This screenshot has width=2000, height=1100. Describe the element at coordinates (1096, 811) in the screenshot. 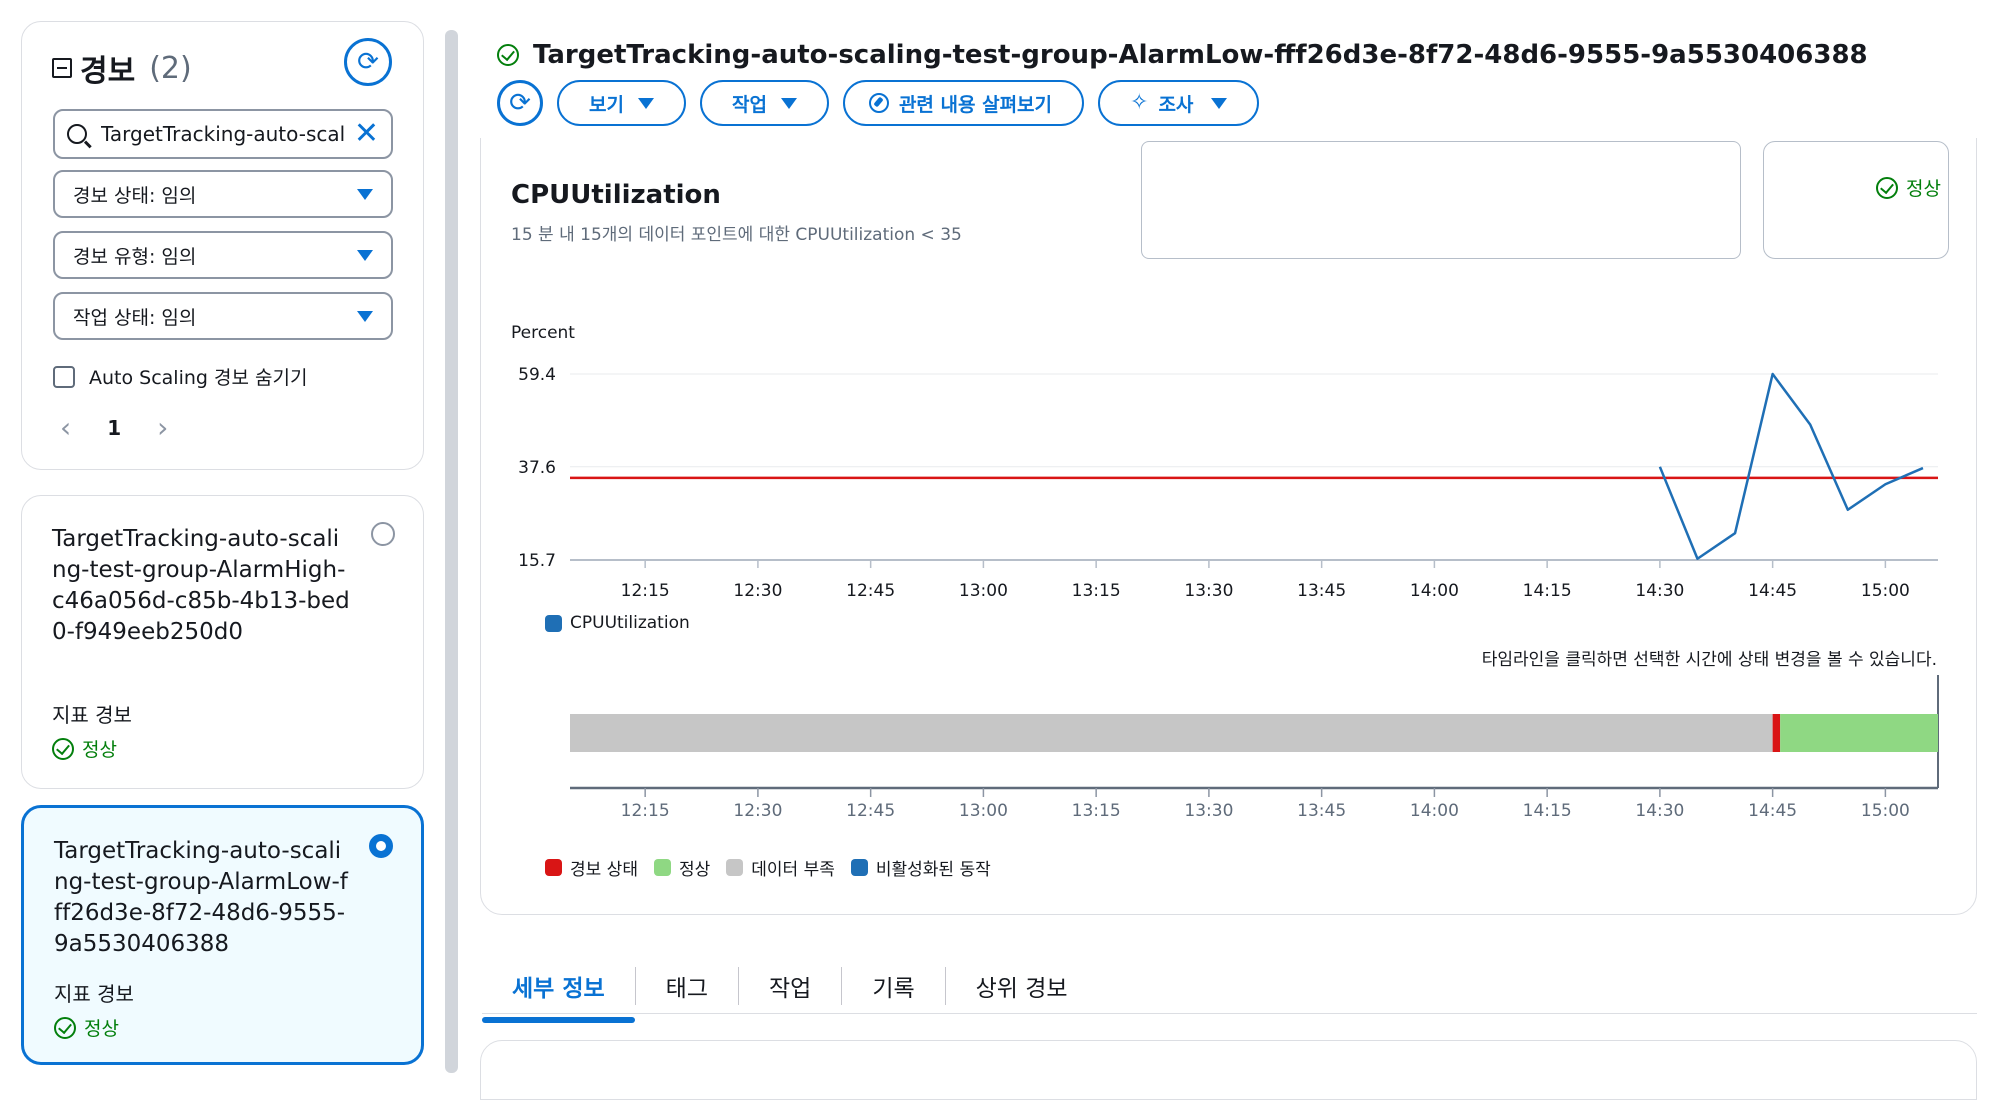

I see `timeline-tick-label: 13:15` at that location.